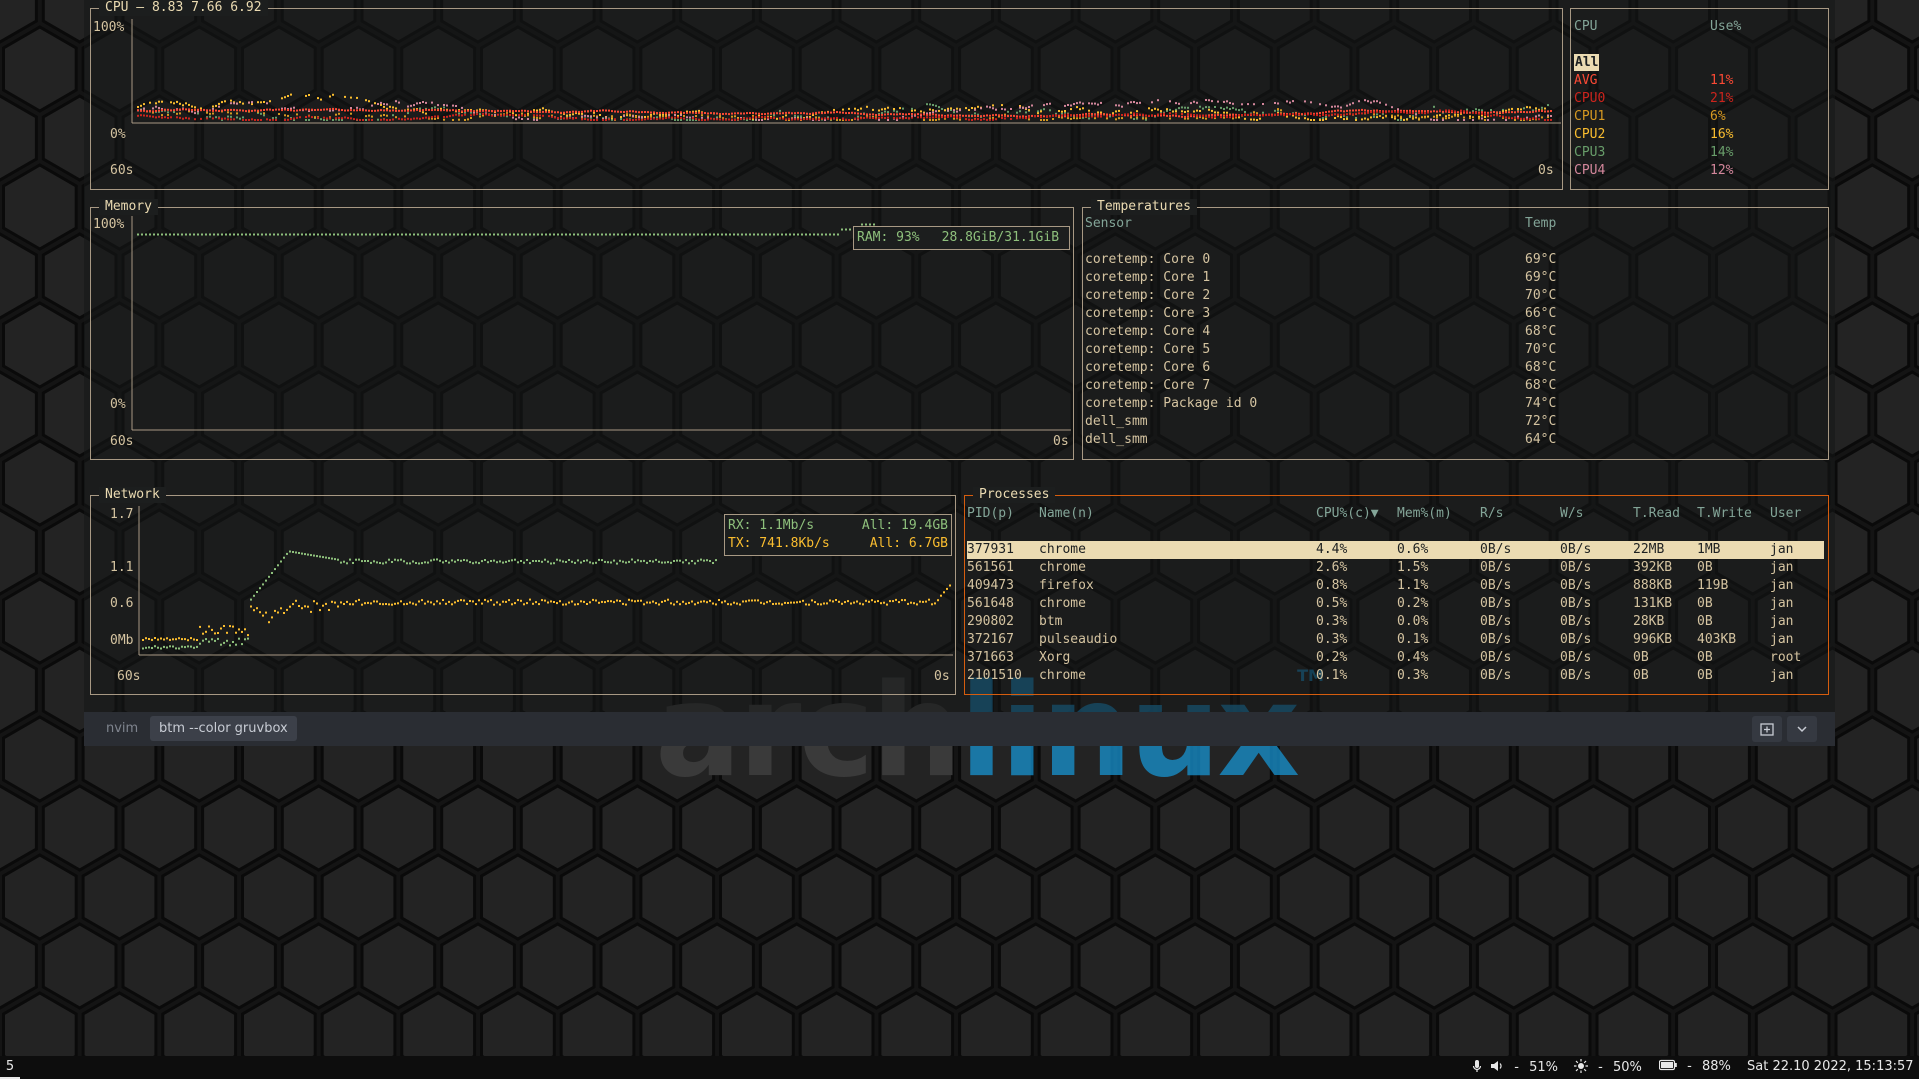  I want to click on workspace-indicator: 5, so click(10, 1067).